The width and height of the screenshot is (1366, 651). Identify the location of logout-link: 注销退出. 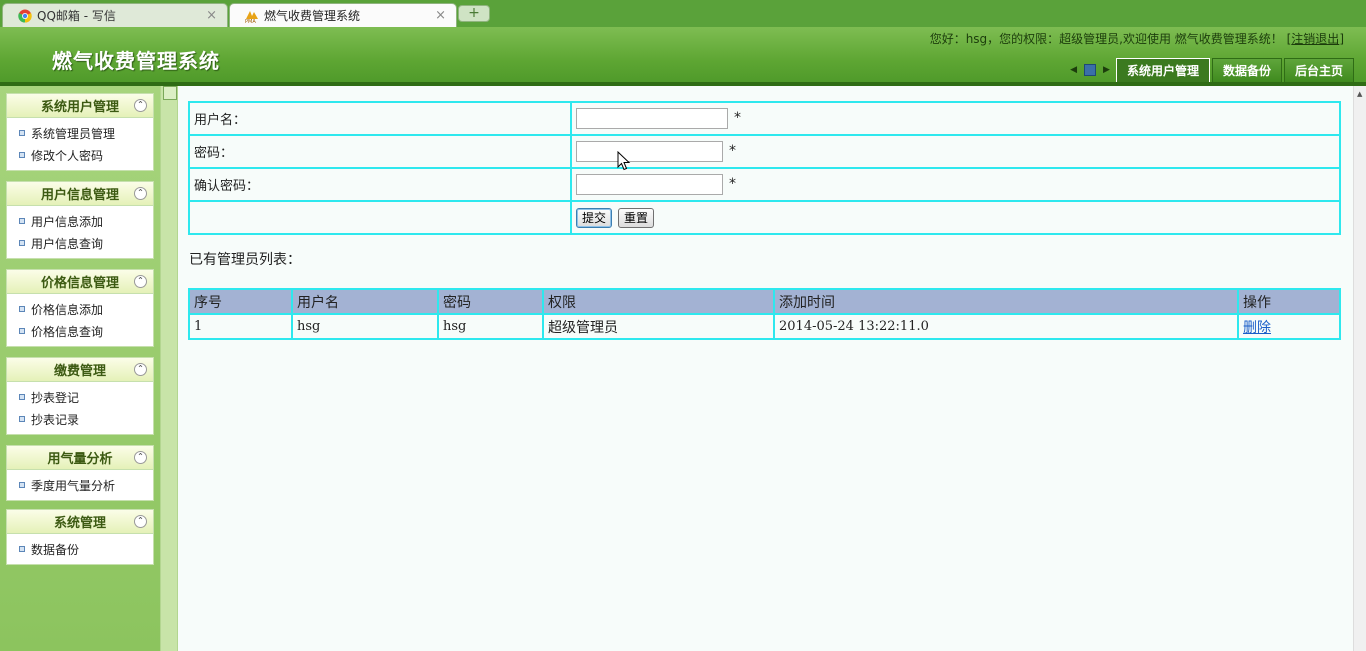
(1315, 39).